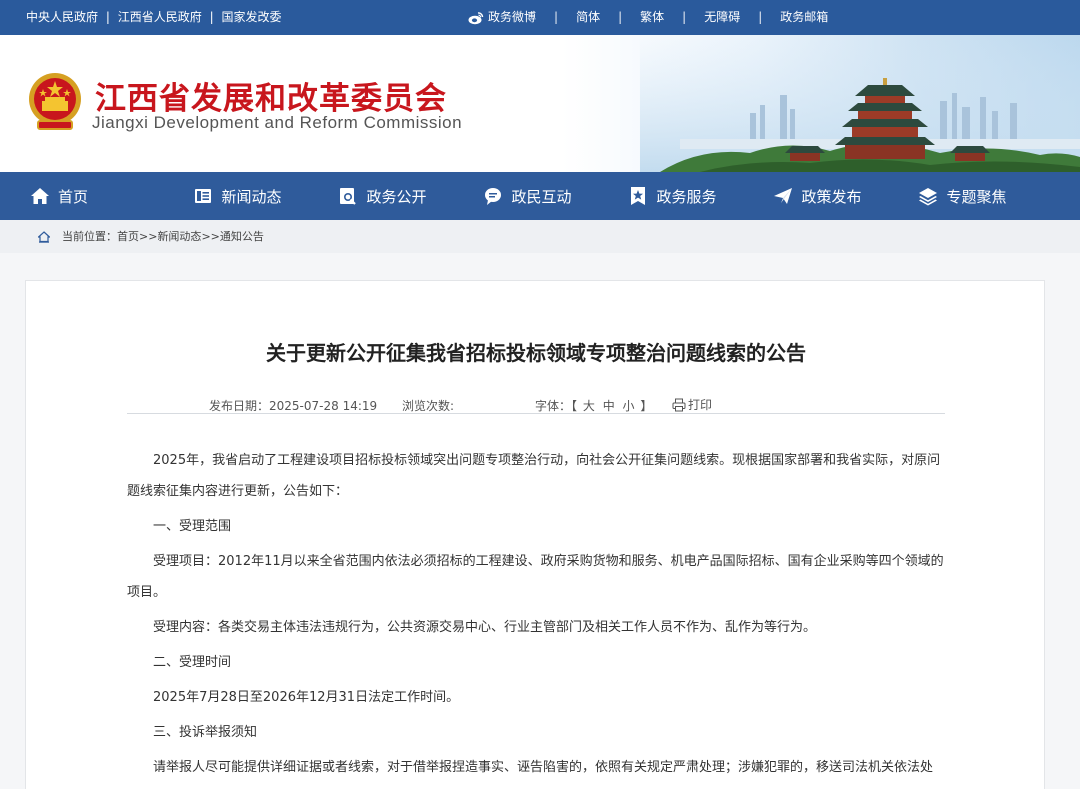 The width and height of the screenshot is (1080, 789). I want to click on printer-icon, so click(679, 404).